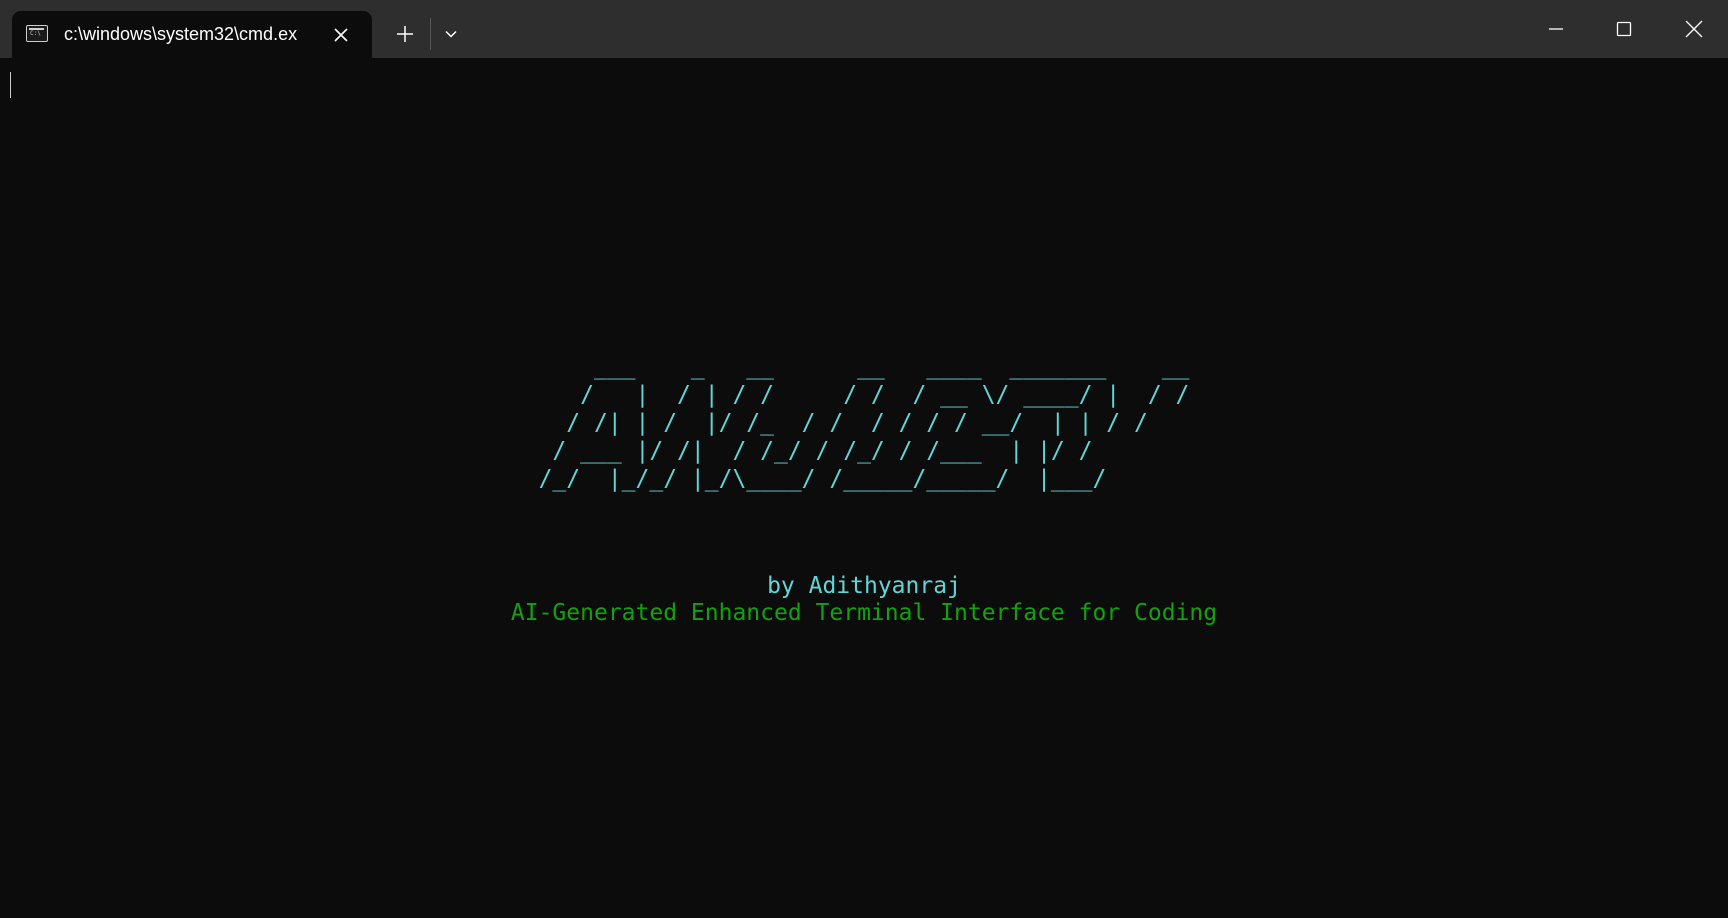 The image size is (1728, 918). I want to click on close-button, so click(1694, 29).